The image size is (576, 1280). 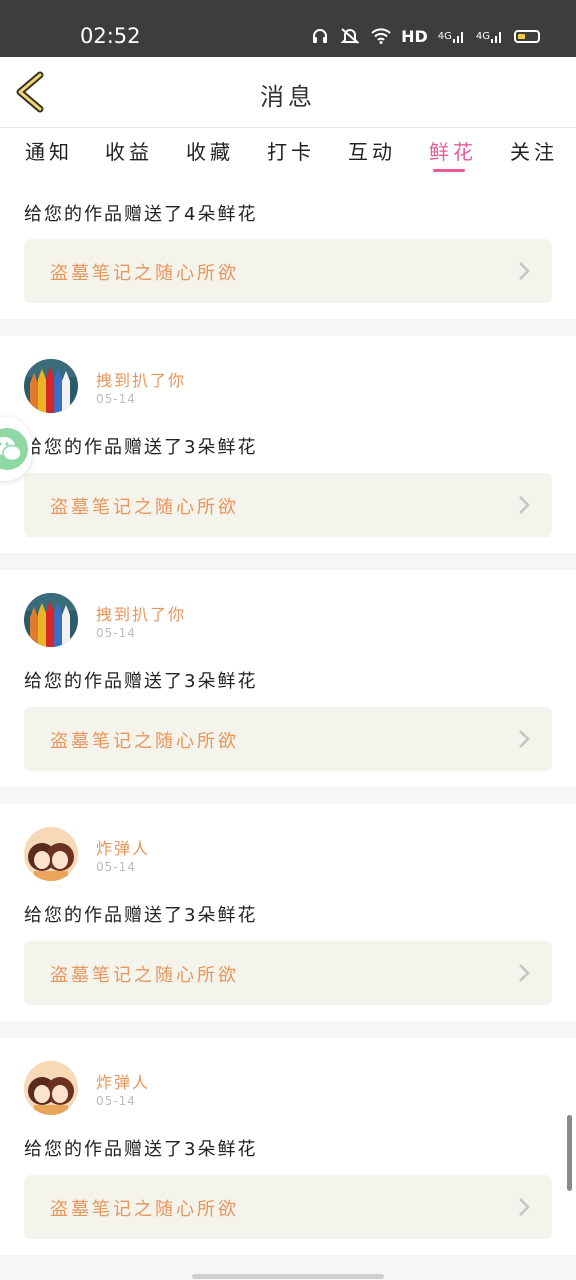 What do you see at coordinates (49, 150) in the screenshot?
I see `tab-notifications: 通知` at bounding box center [49, 150].